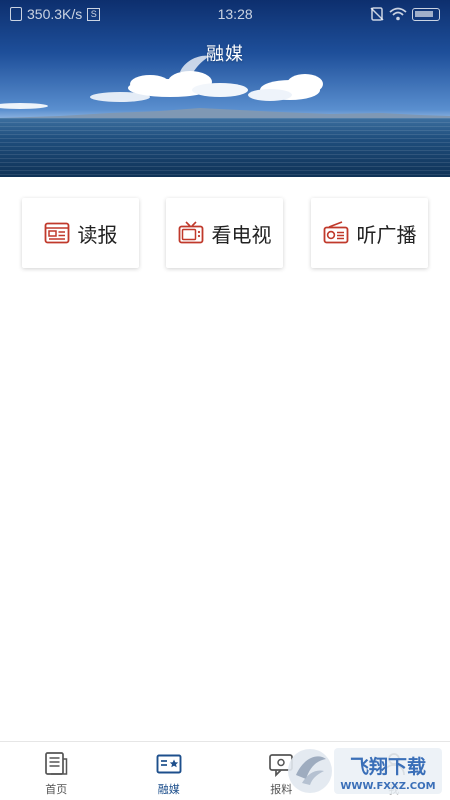  Describe the element at coordinates (55, 14) in the screenshot. I see `network-speed: 350.3K/s` at that location.